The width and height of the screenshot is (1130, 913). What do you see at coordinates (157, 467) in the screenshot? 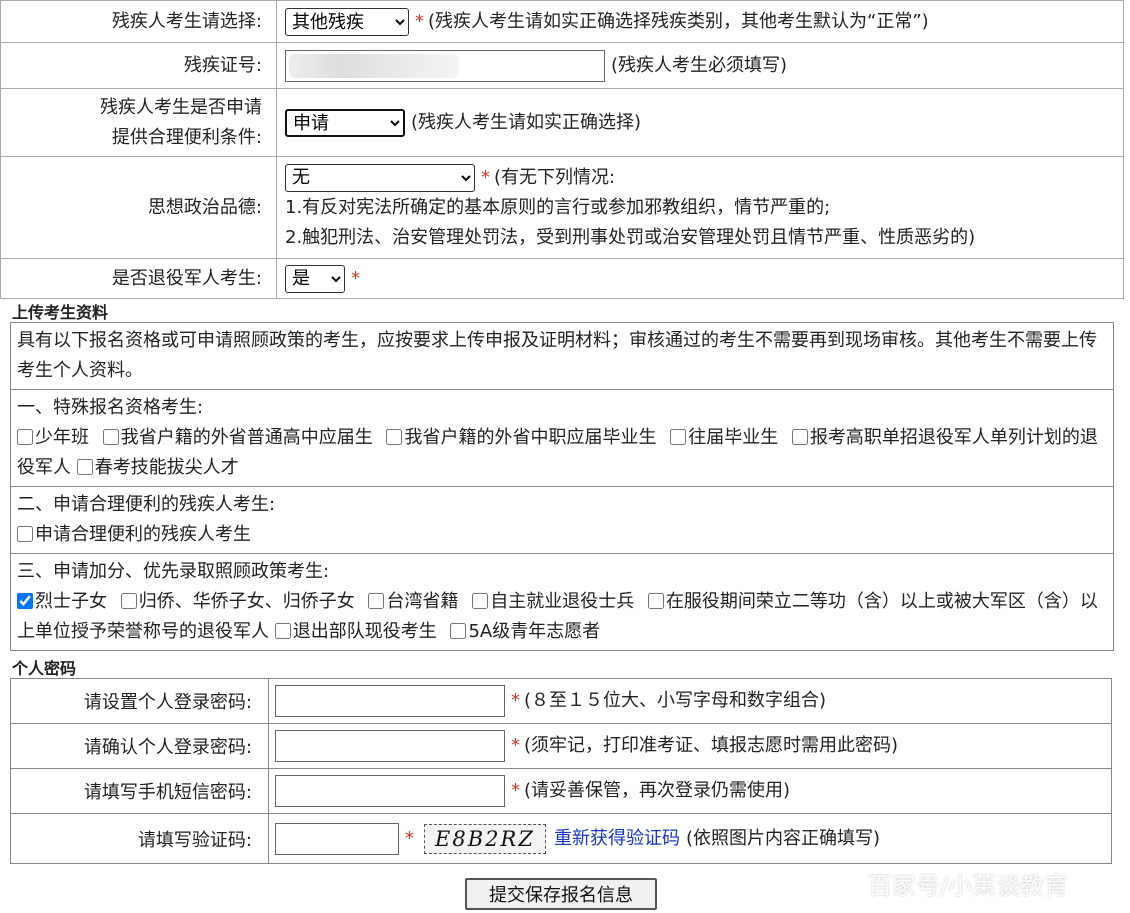
I see `option-spring-exam-talent: 春考技能拔尖人才` at bounding box center [157, 467].